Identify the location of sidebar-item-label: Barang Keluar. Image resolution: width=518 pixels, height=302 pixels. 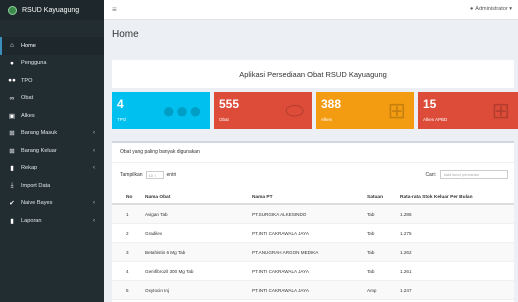
(39, 150).